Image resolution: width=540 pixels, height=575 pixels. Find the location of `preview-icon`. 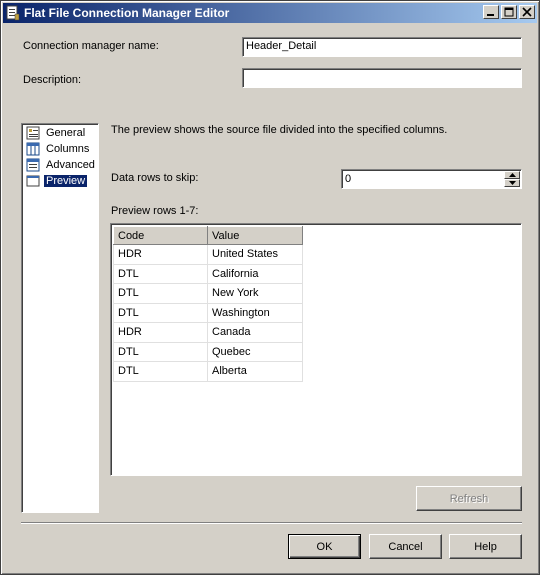

preview-icon is located at coordinates (33, 181).